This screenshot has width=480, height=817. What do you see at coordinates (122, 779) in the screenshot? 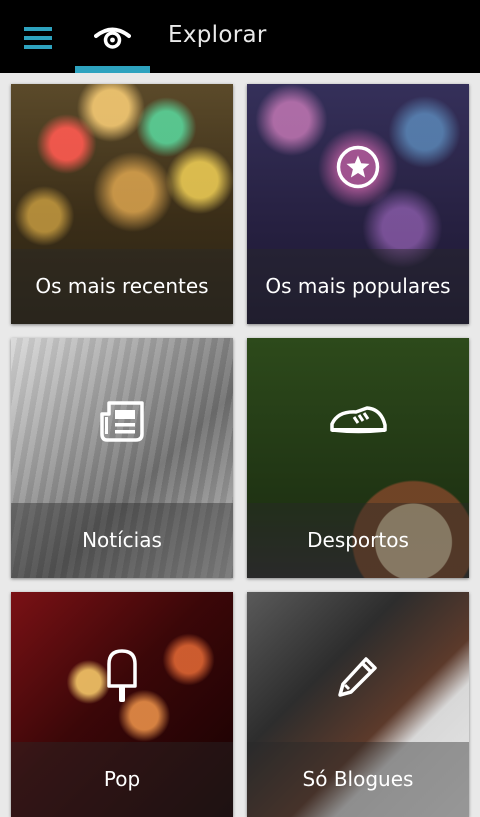
I see `tile-label: Pop` at bounding box center [122, 779].